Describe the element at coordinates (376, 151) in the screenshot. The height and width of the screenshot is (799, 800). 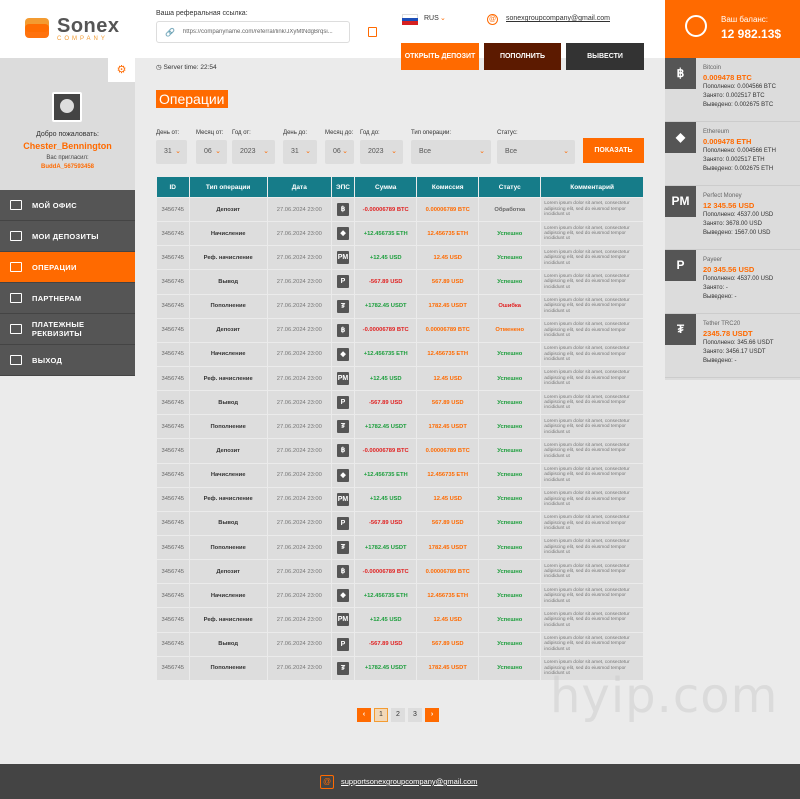
I see `filter-value: 2023` at that location.